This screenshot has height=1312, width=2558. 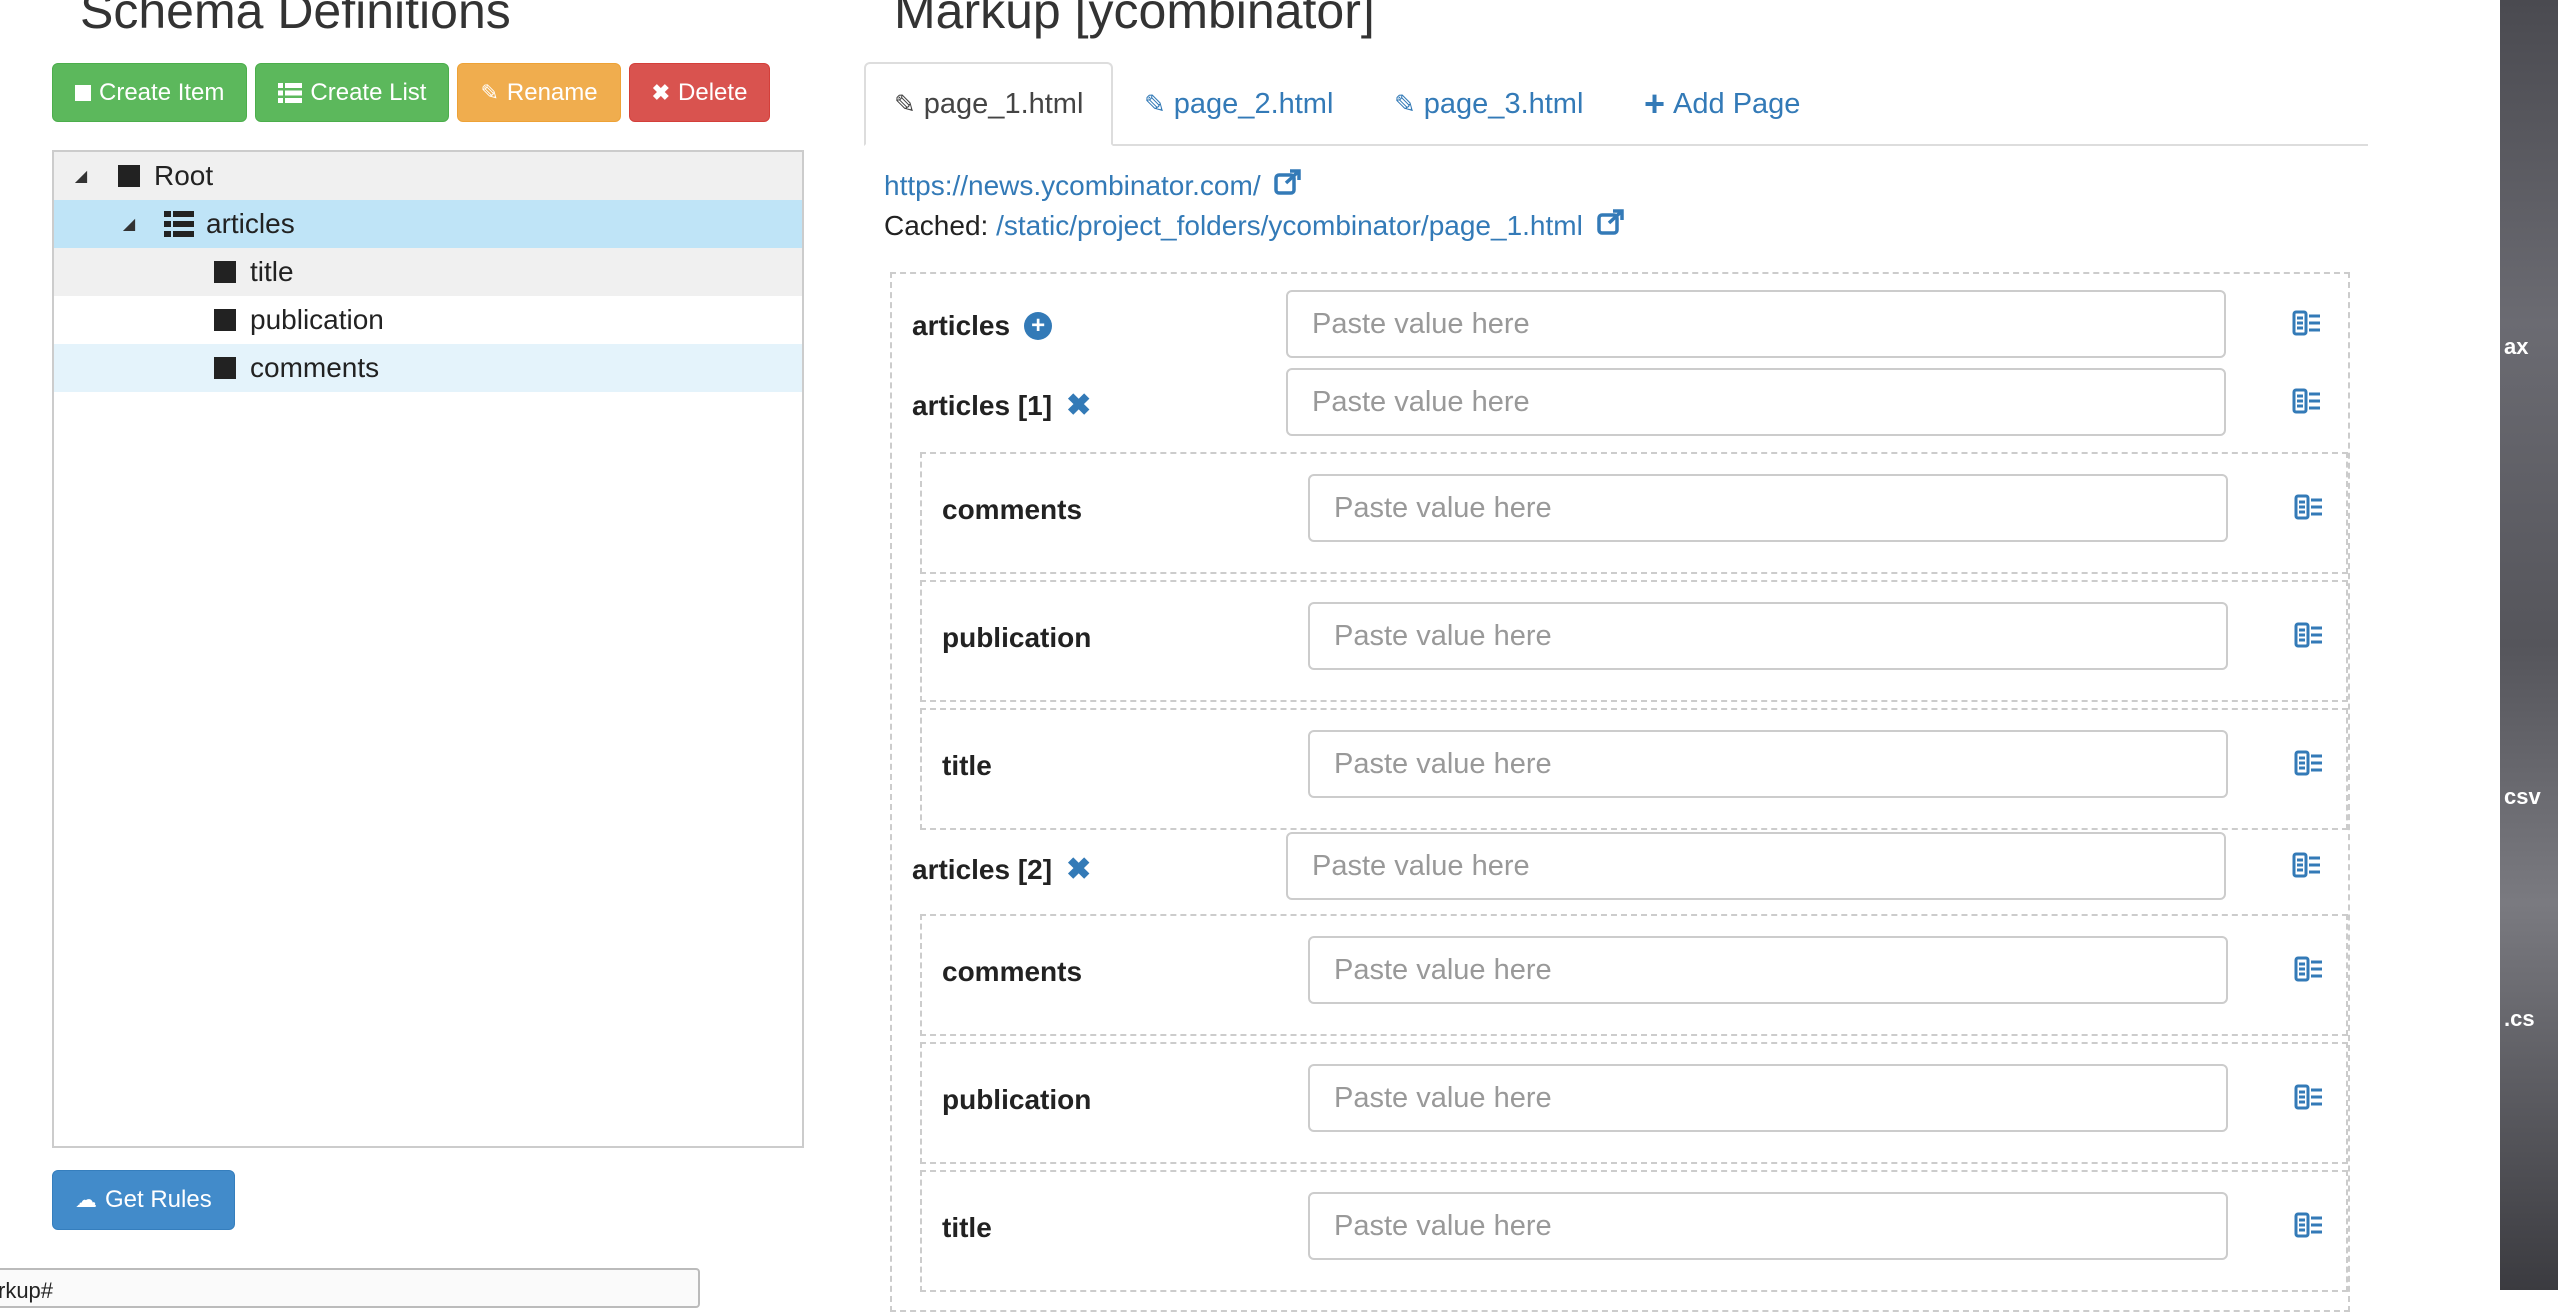 I want to click on rename-label: Rename, so click(x=552, y=92).